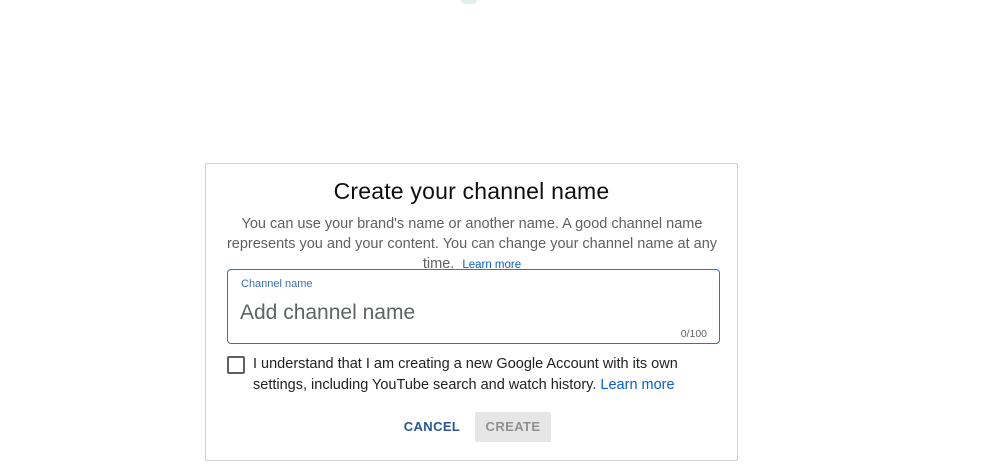  I want to click on channel-name-field: Channel name 0/100, so click(473, 306).